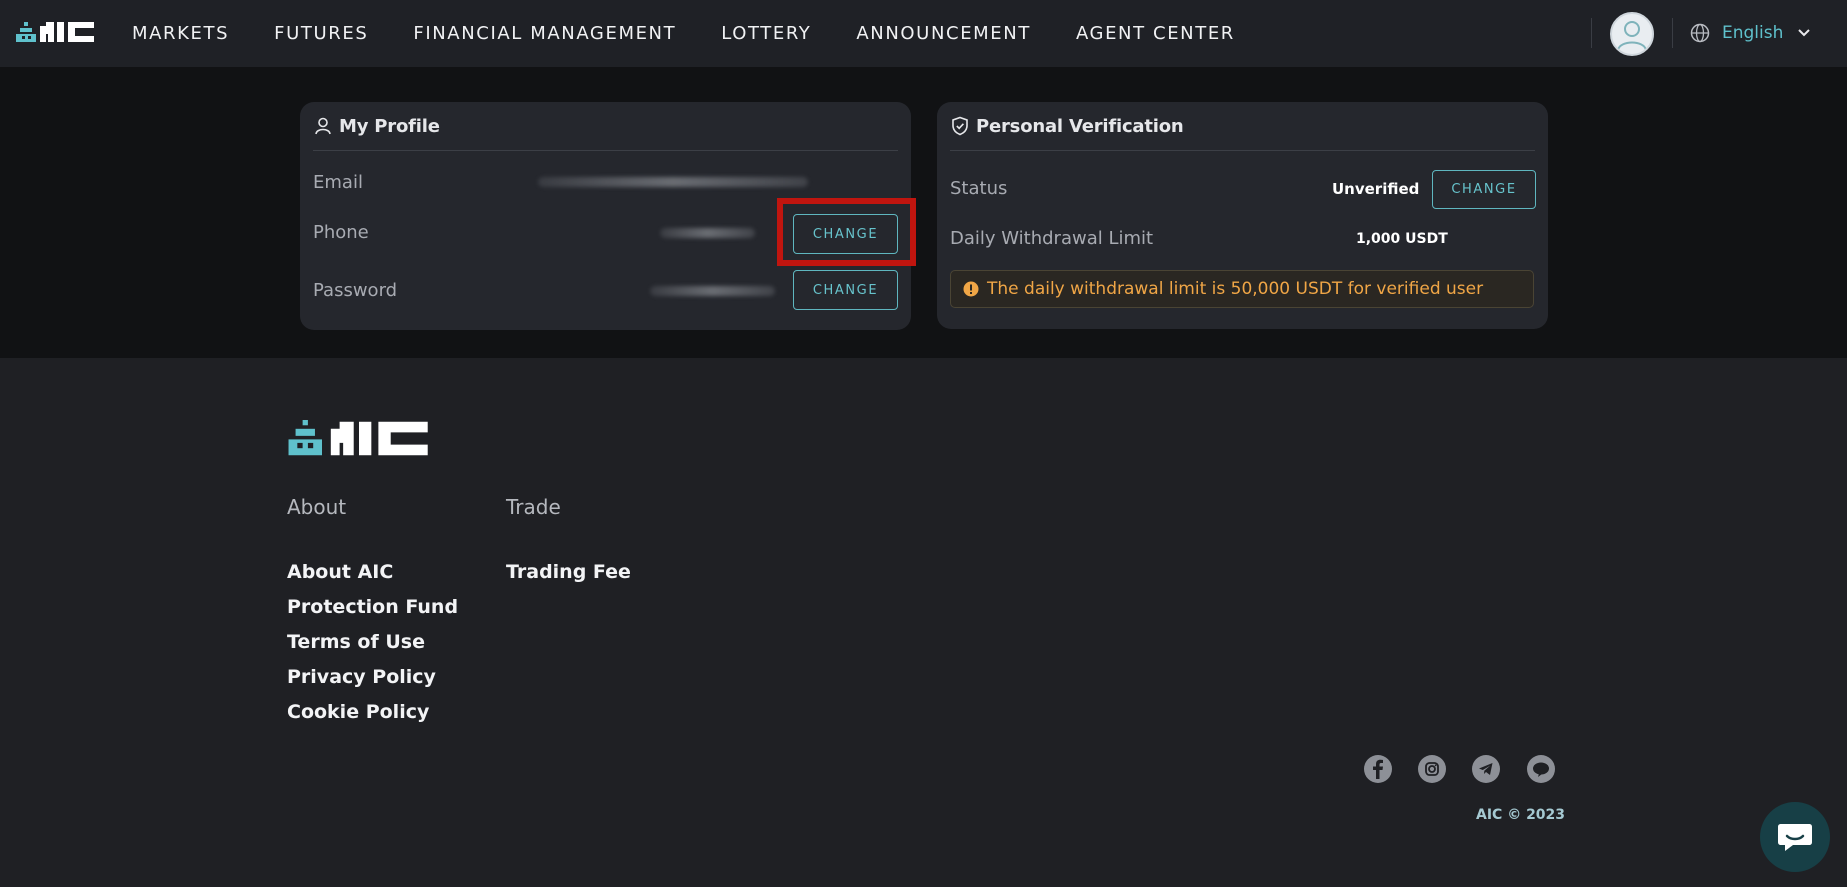  What do you see at coordinates (338, 182) in the screenshot?
I see `email-label: Email` at bounding box center [338, 182].